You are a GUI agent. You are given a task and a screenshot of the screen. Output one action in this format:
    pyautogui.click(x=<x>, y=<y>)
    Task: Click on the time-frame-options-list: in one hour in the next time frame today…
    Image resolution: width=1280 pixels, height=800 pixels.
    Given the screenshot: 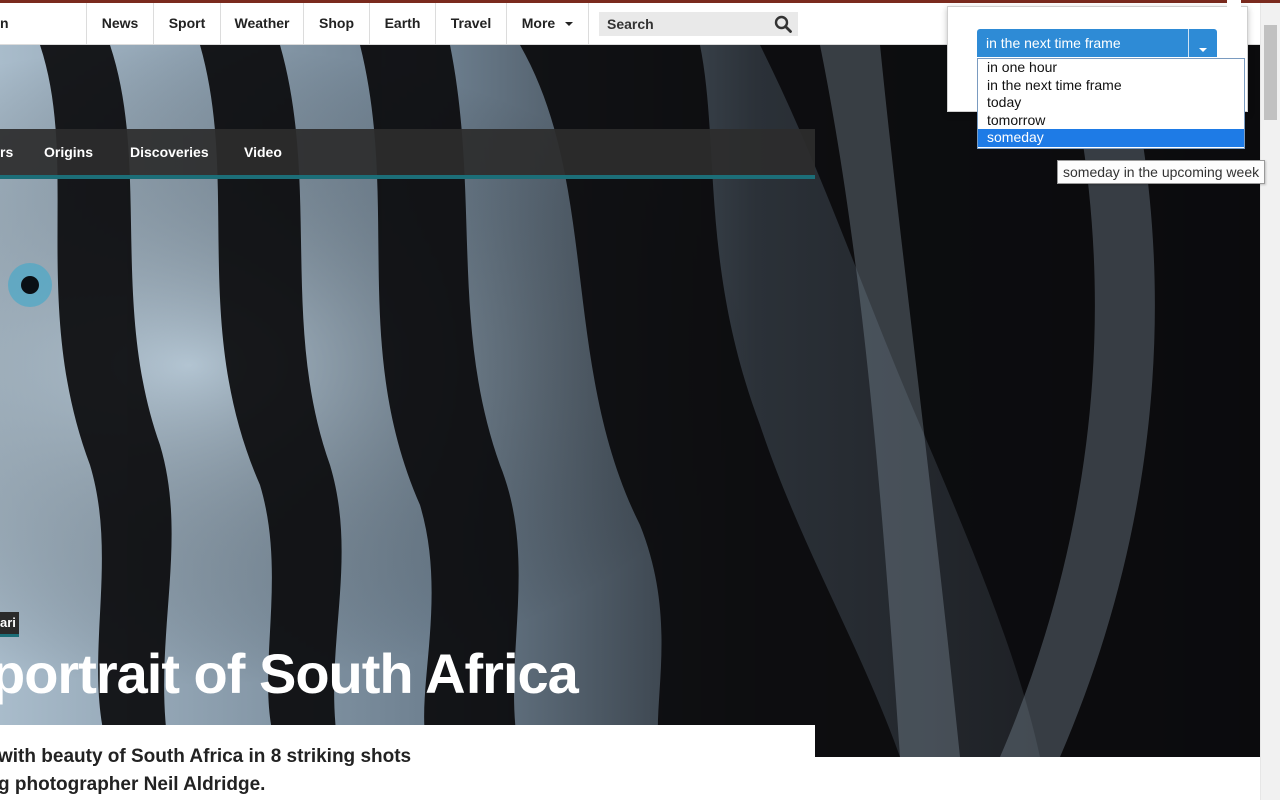 What is the action you would take?
    pyautogui.click(x=1111, y=103)
    